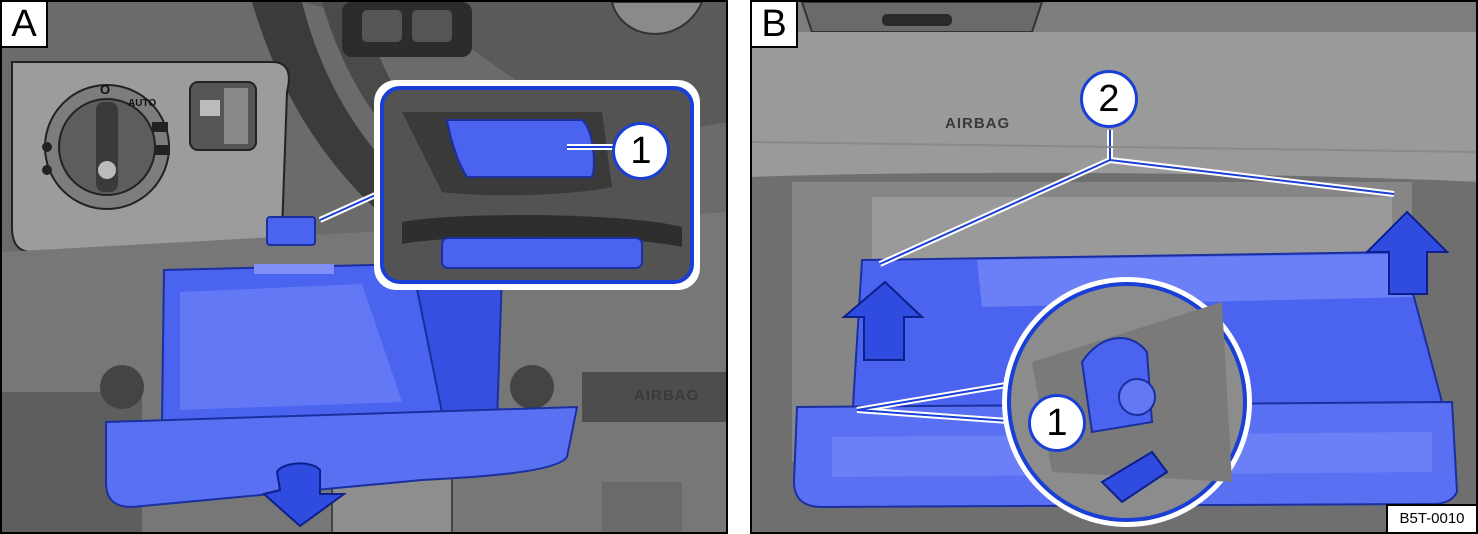 This screenshot has width=1478, height=534. Describe the element at coordinates (142, 103) in the screenshot. I see `light-switch-auto-label: AUTO` at that location.